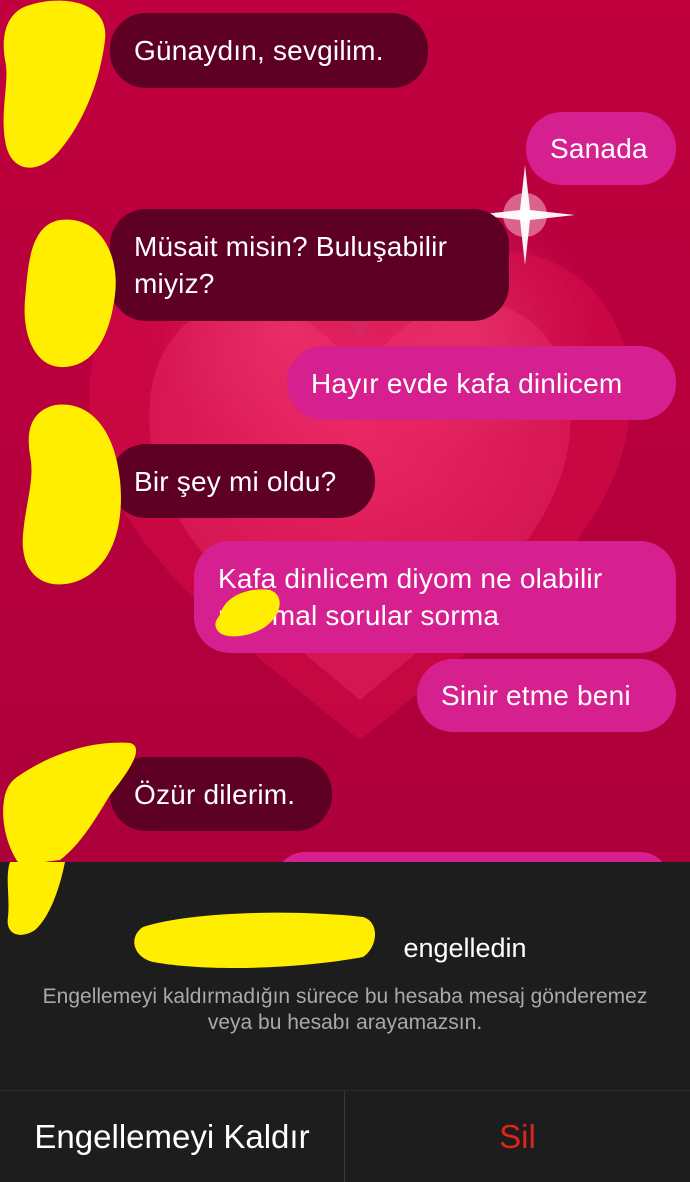 Image resolution: width=690 pixels, height=1182 pixels. What do you see at coordinates (536, 695) in the screenshot?
I see `message-text: Sinir etme beni` at bounding box center [536, 695].